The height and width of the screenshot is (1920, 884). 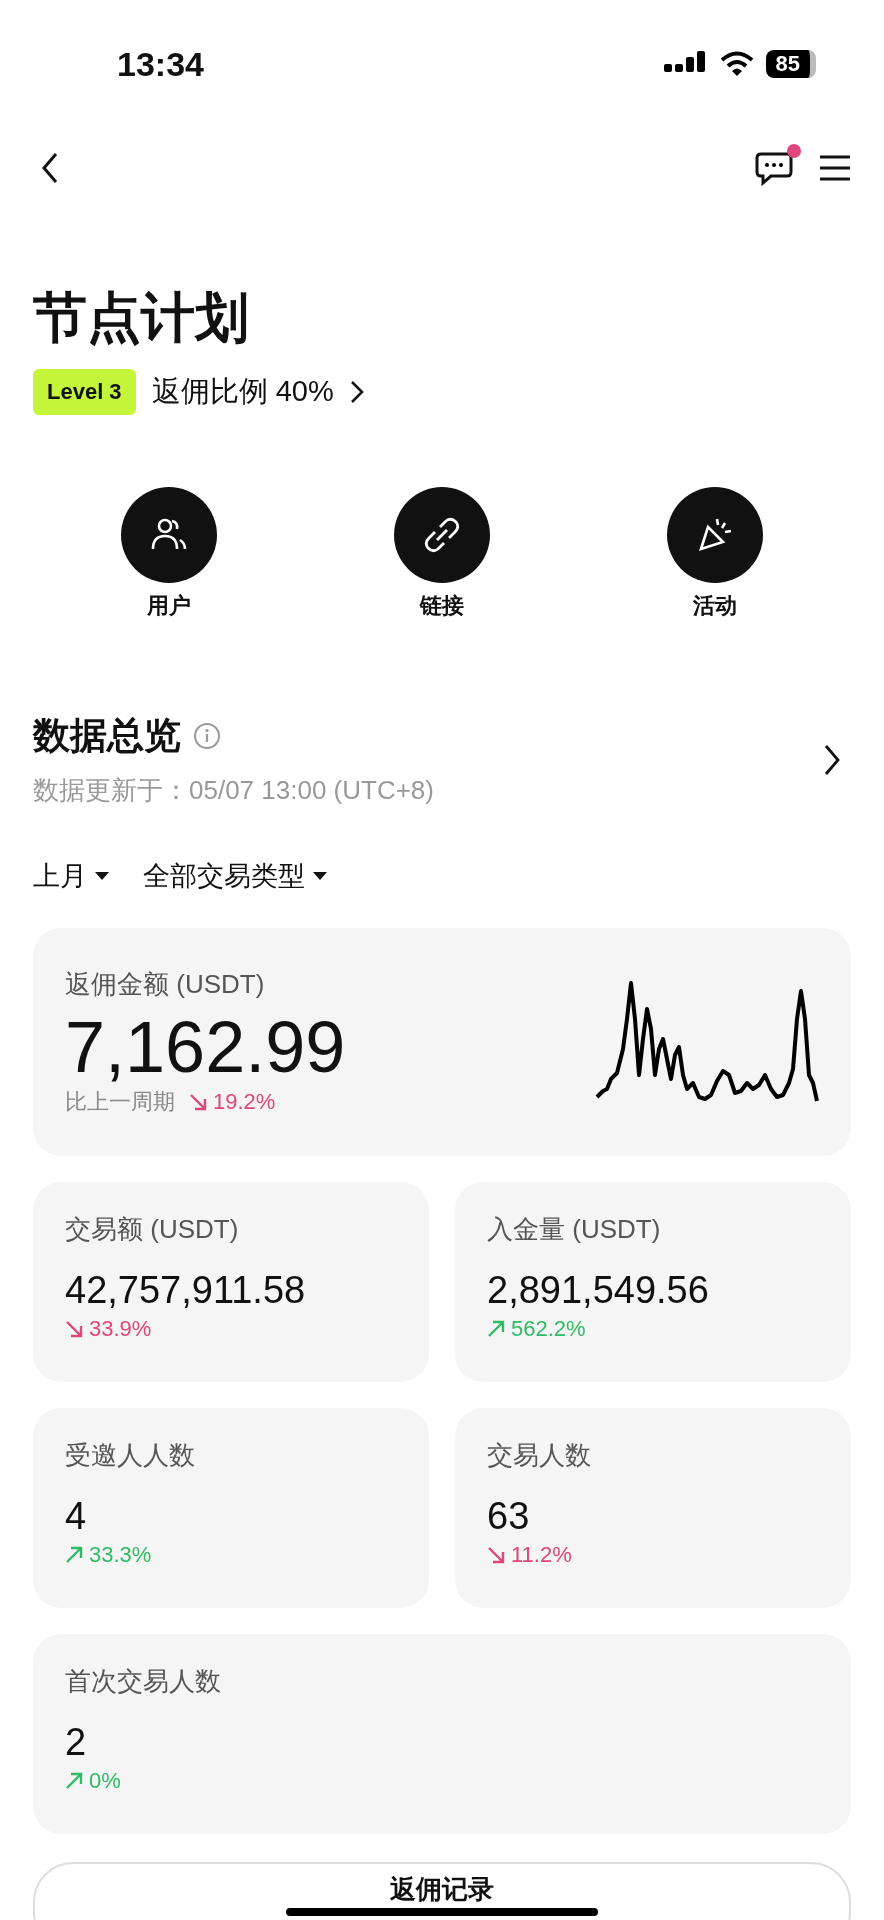 What do you see at coordinates (165, 985) in the screenshot?
I see `card-label: 返佣金额 (USDT)` at bounding box center [165, 985].